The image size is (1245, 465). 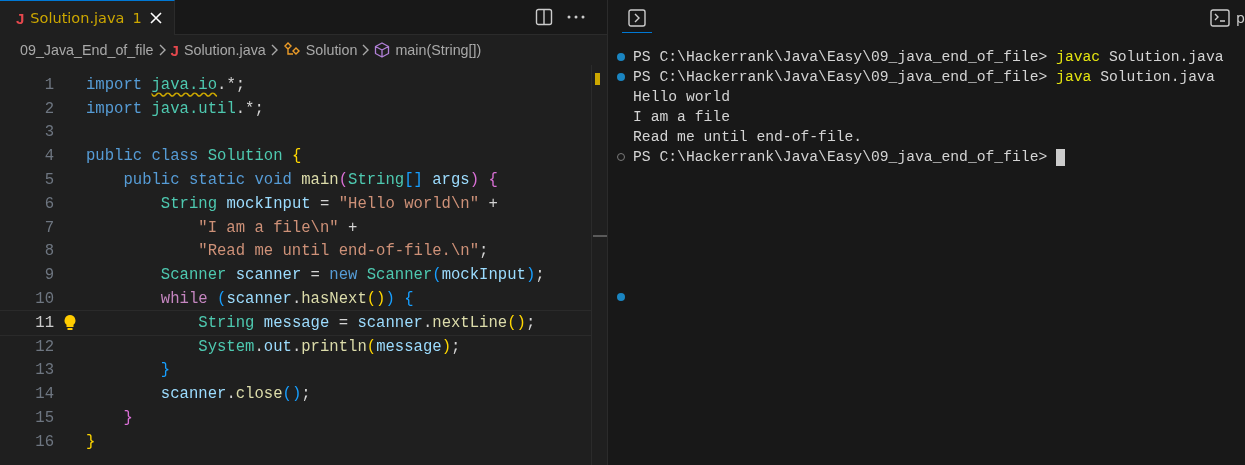 What do you see at coordinates (70, 323) in the screenshot?
I see `lightbulb-icon` at bounding box center [70, 323].